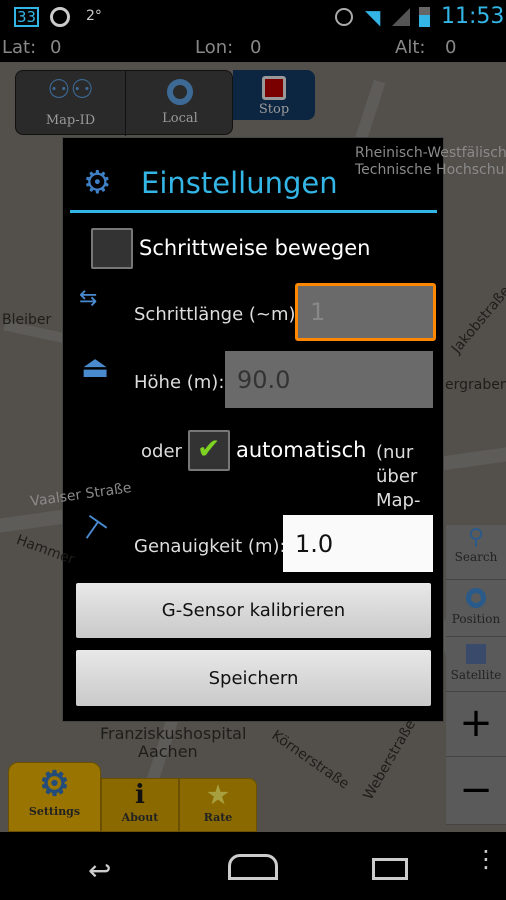  I want to click on footsteps-icon: ⇆, so click(88, 298).